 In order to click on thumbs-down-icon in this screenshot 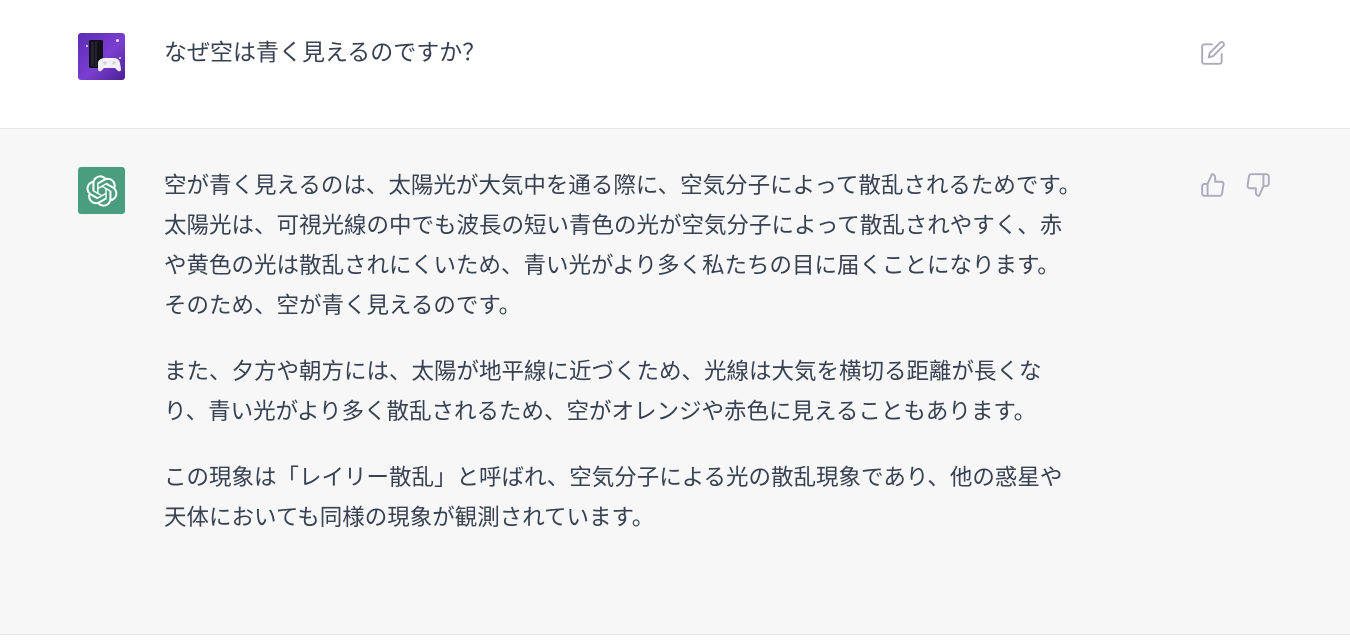, I will do `click(1258, 185)`.